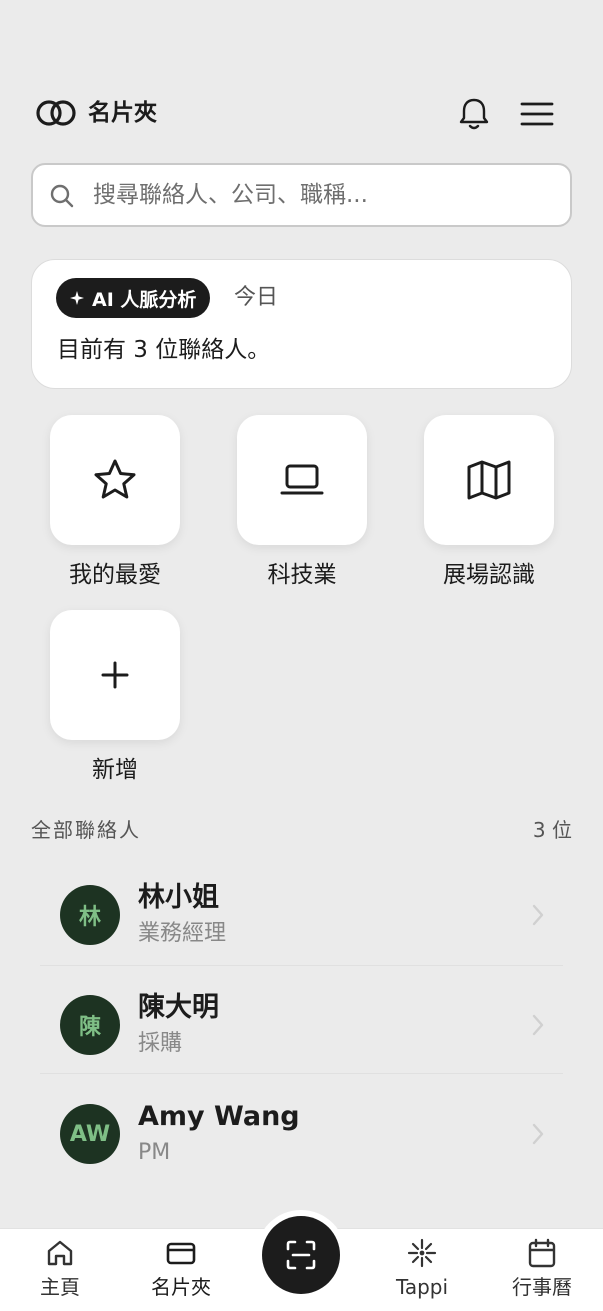 This screenshot has height=1311, width=603. I want to click on star-icon, so click(115, 479).